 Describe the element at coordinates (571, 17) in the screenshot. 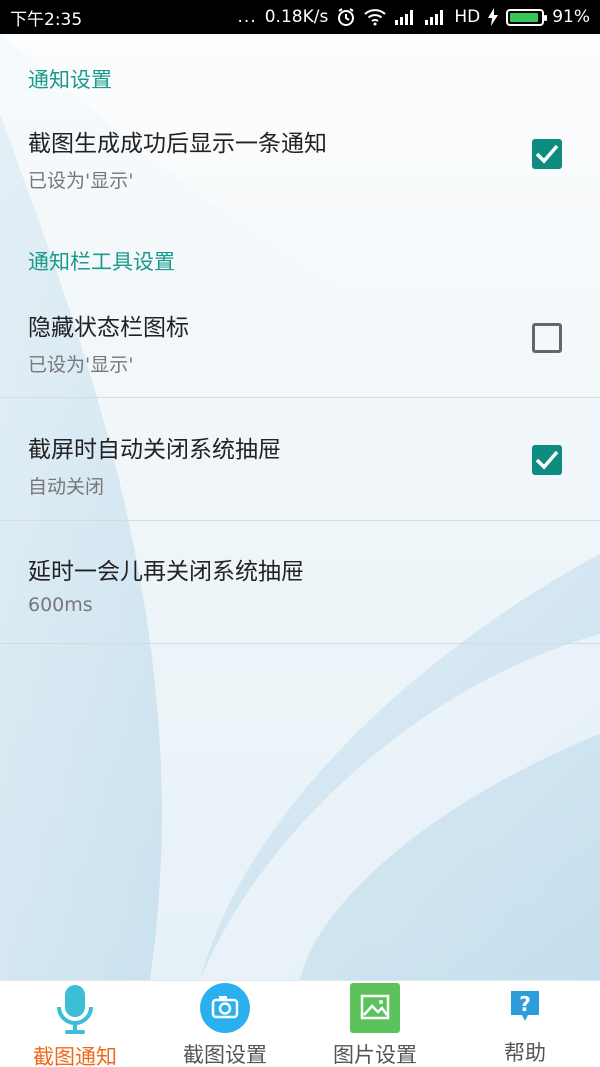

I see `battery-percent: 91%` at that location.